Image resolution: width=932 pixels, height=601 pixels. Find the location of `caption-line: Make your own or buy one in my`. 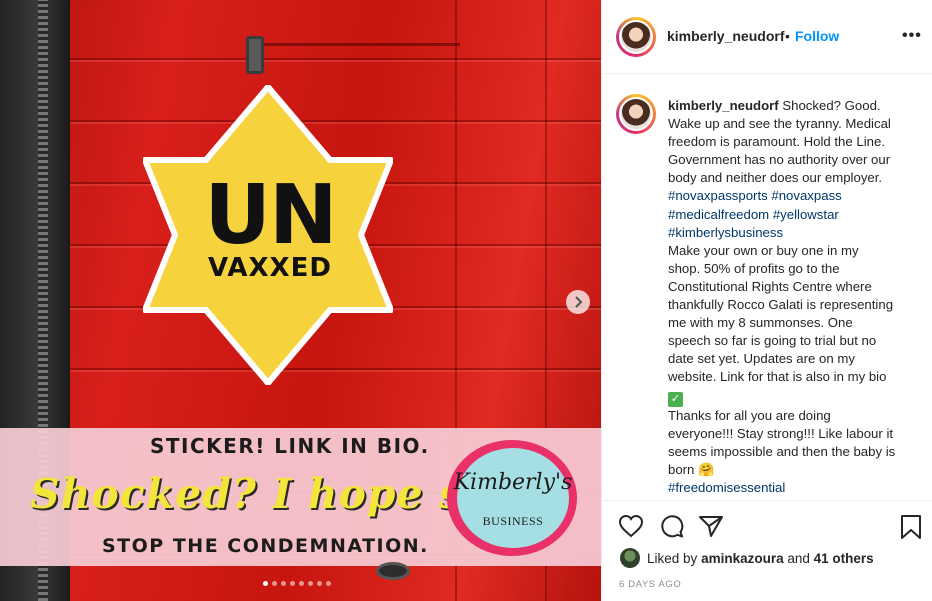

caption-line: Make your own or buy one in my is located at coordinates (763, 250).